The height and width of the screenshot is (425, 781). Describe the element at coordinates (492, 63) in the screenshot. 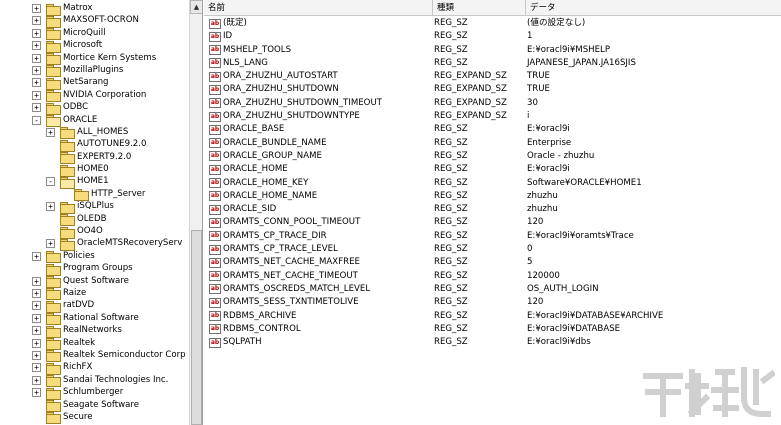

I see `value-row: ab NLS_LANG REG_SZ JAPANESE_JAPAN.JA16SJIS` at that location.